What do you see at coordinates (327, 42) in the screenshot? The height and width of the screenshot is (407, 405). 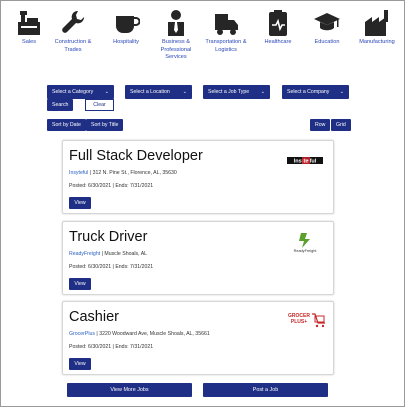 I see `category-label: Education` at bounding box center [327, 42].